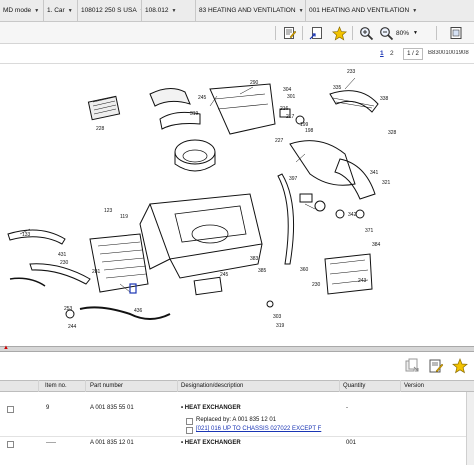 The height and width of the screenshot is (465, 474). Describe the element at coordinates (254, 259) in the screenshot. I see `svg-text: 383` at that location.